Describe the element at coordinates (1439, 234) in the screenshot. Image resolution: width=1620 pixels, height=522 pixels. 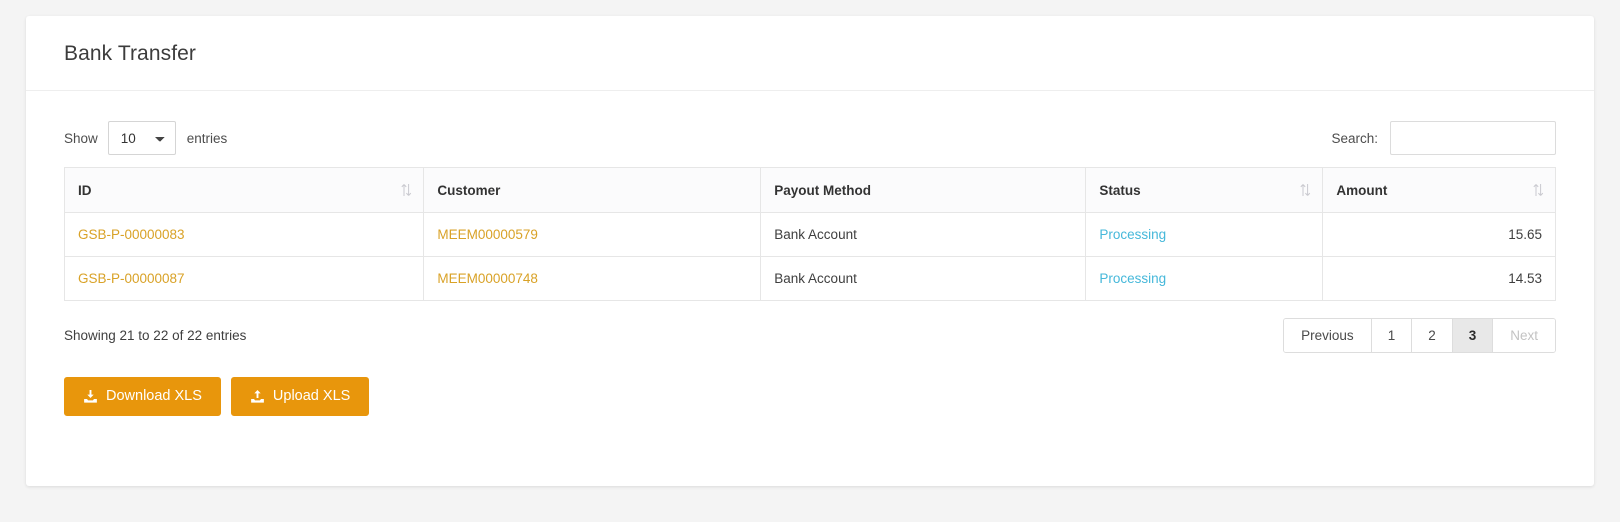
I see `cell-amount: 15.65` at that location.